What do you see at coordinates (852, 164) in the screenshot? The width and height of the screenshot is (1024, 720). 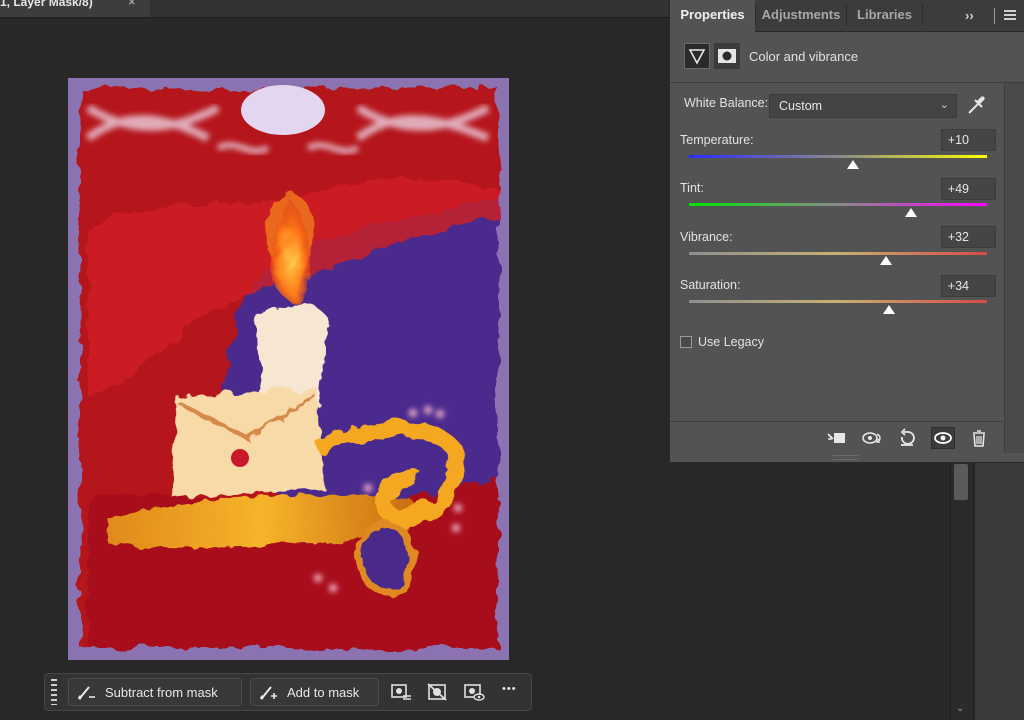 I see `temperature-slider-thumb` at bounding box center [852, 164].